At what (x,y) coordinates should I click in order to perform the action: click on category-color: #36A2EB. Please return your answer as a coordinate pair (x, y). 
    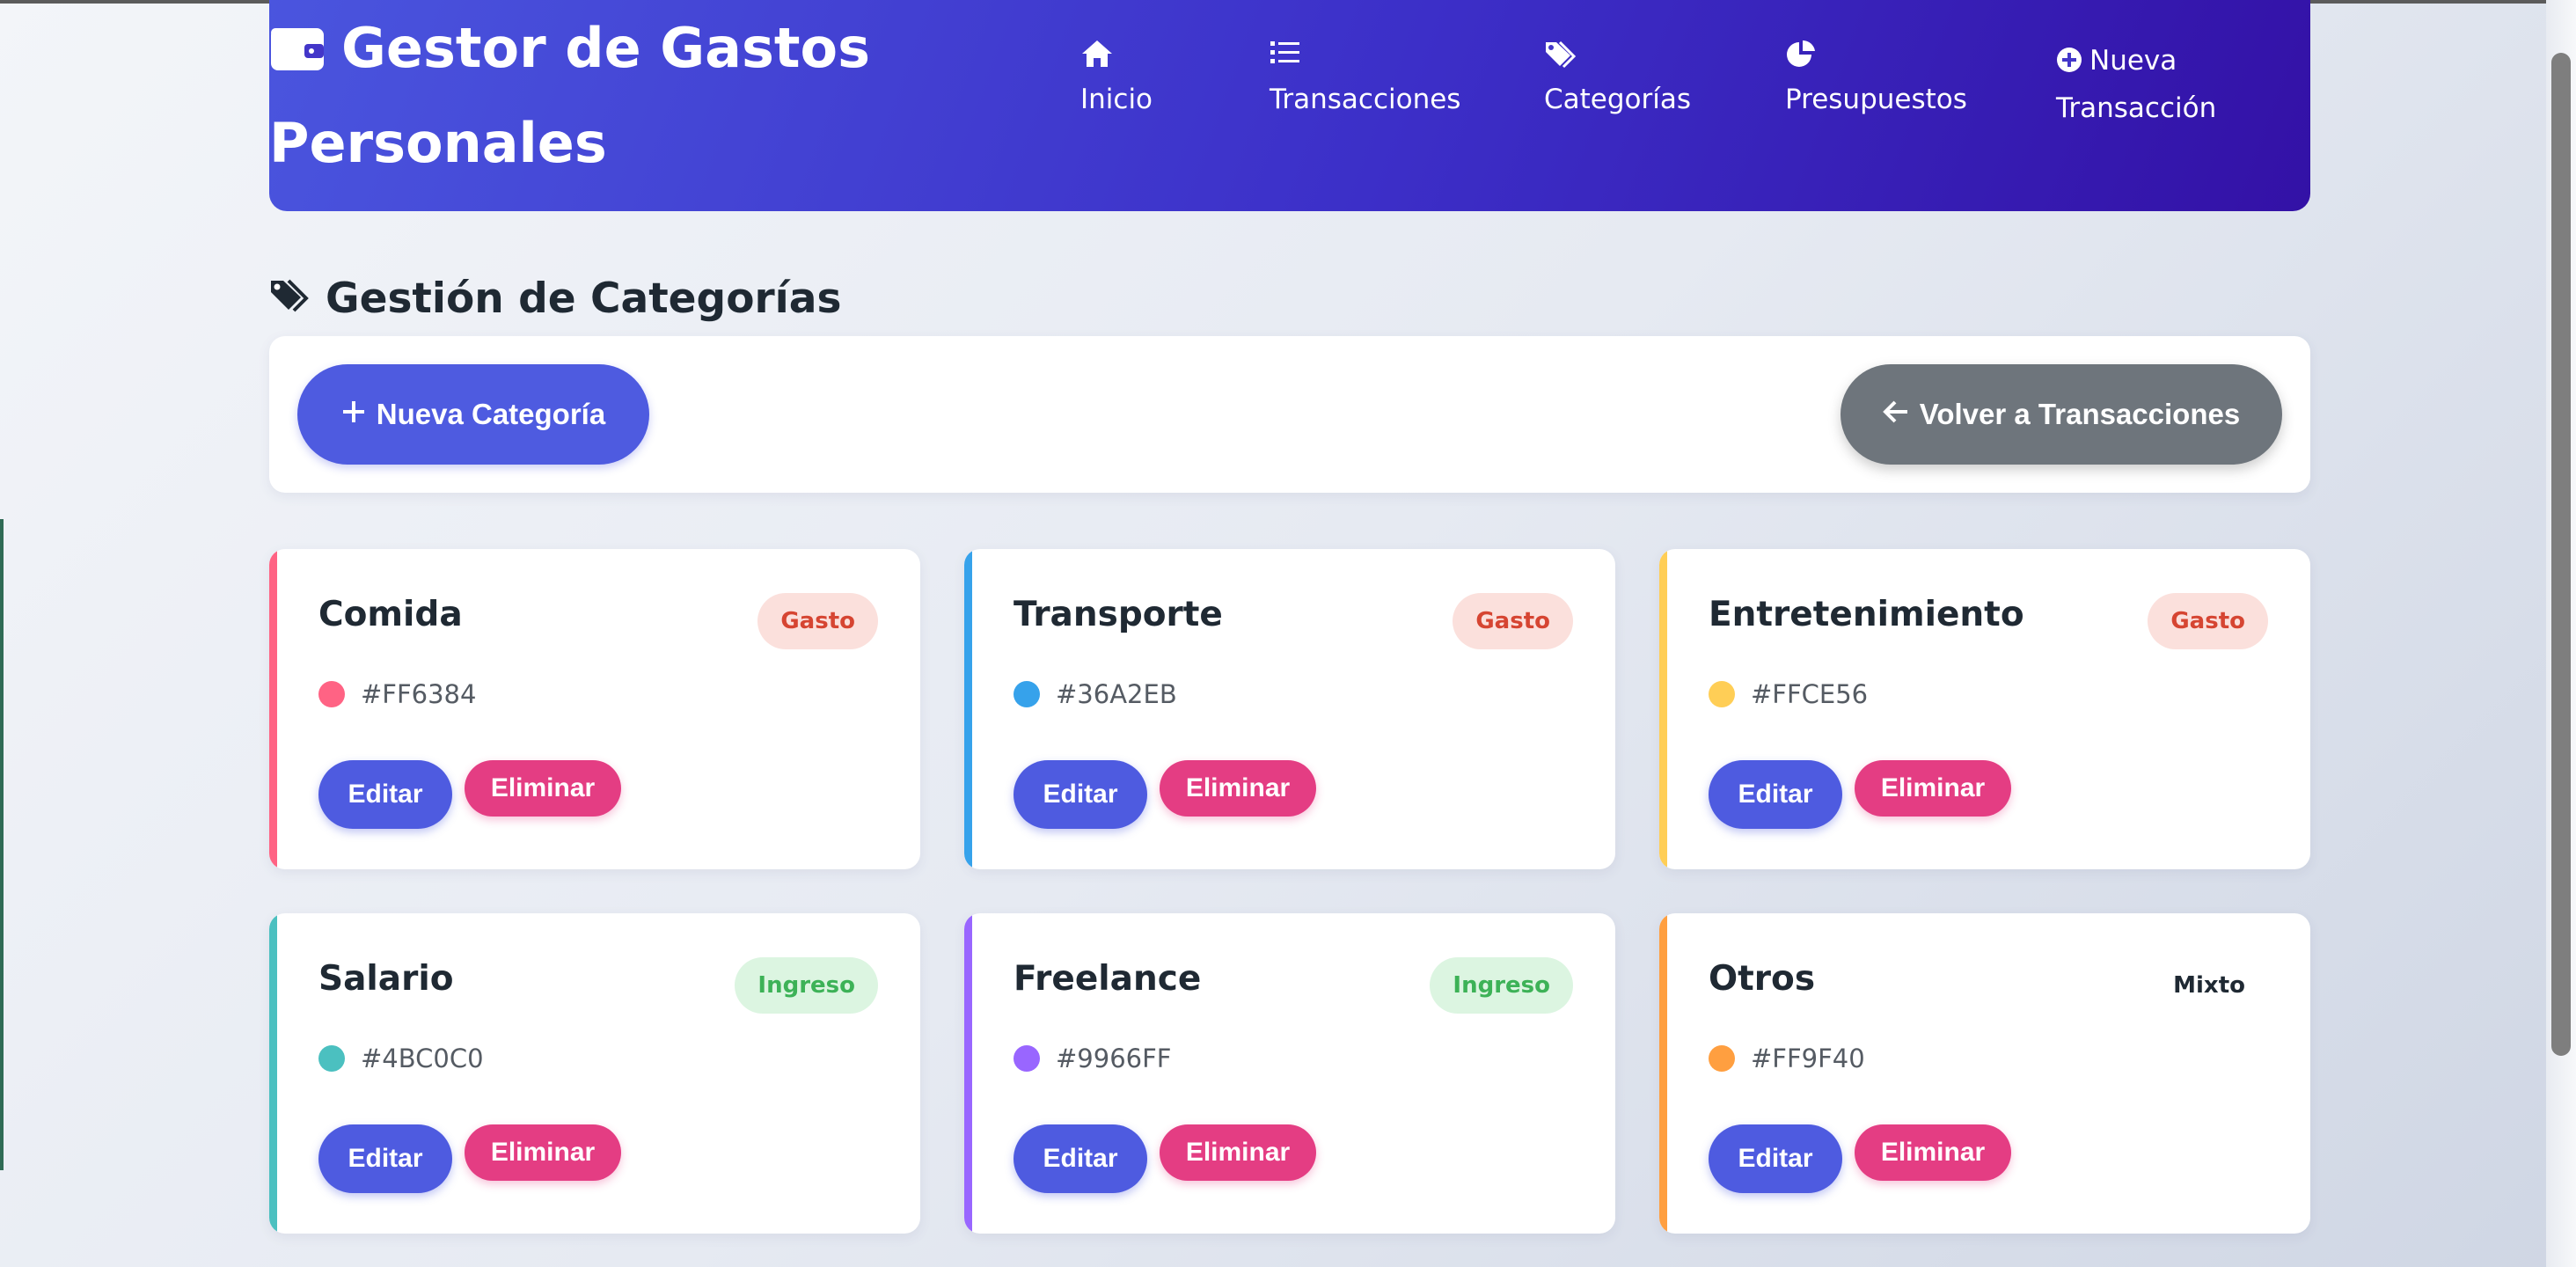
    Looking at the image, I should click on (1095, 694).